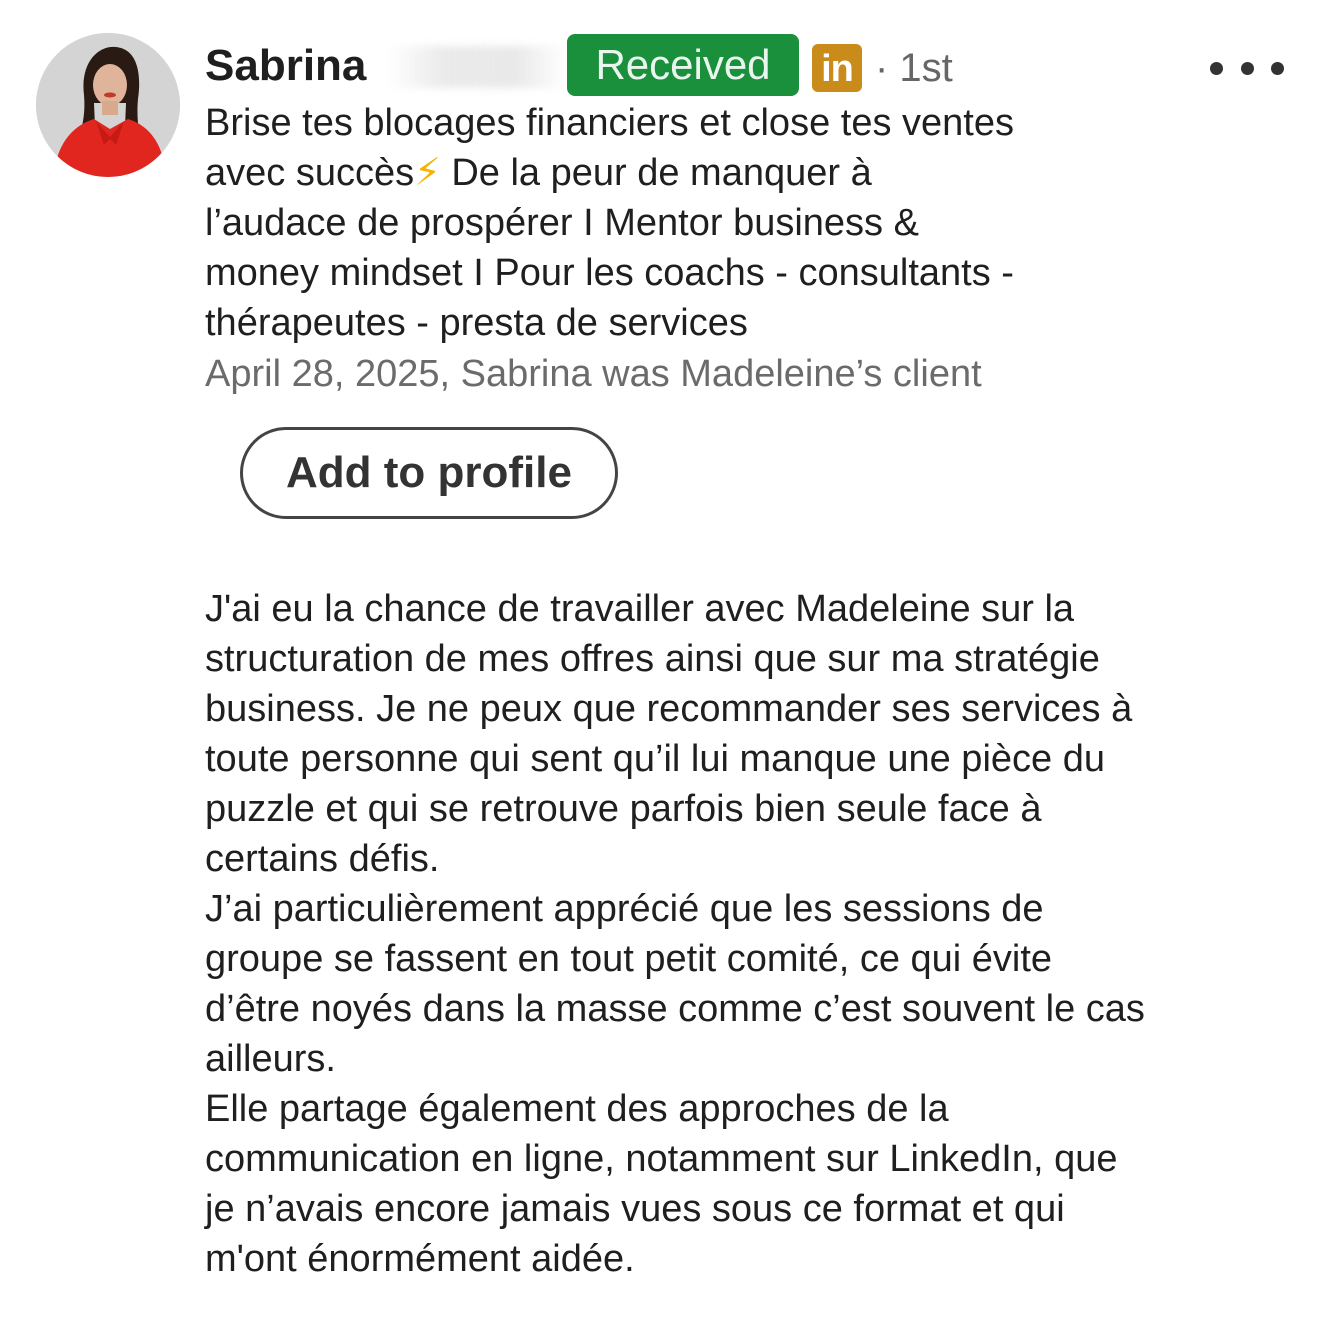 The height and width of the screenshot is (1318, 1319). Describe the element at coordinates (478, 67) in the screenshot. I see `redacted-surname` at that location.